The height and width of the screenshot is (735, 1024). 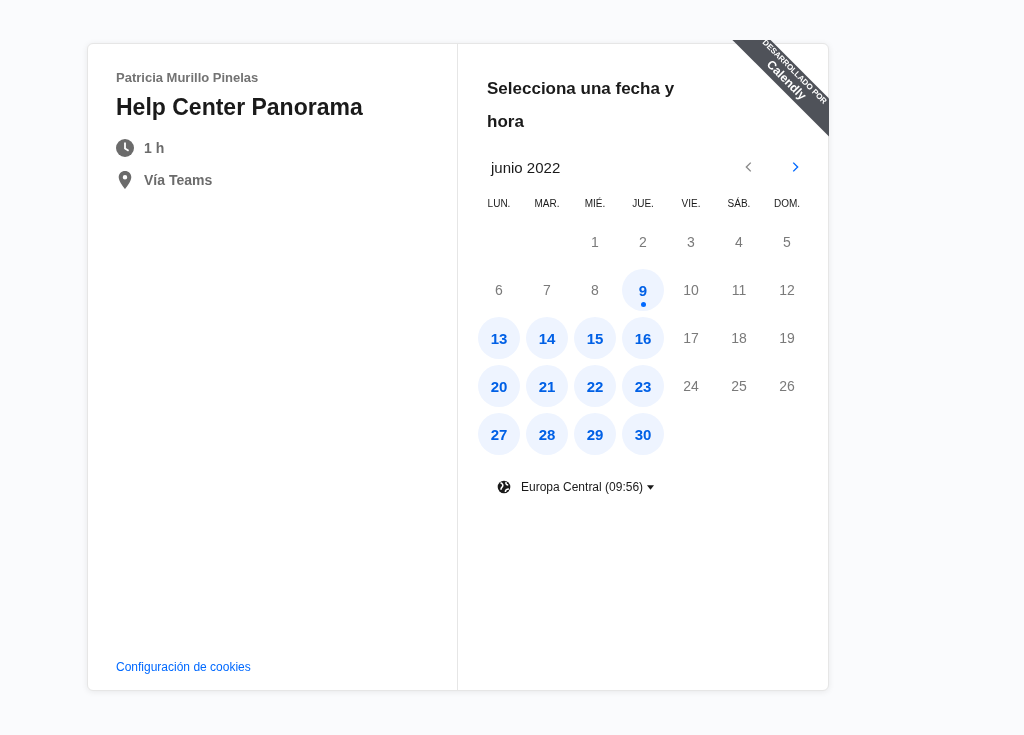 I want to click on date-label: 18, so click(x=739, y=338).